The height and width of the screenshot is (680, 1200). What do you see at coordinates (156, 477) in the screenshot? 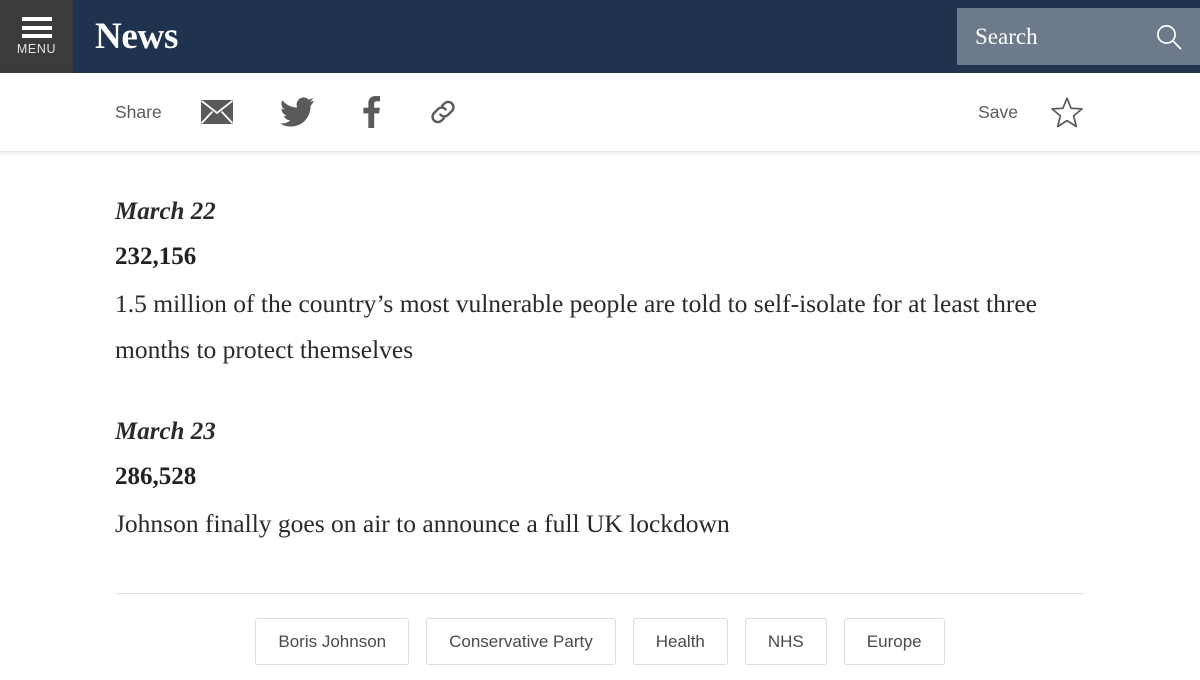
I see `entry-number: 286,528` at bounding box center [156, 477].